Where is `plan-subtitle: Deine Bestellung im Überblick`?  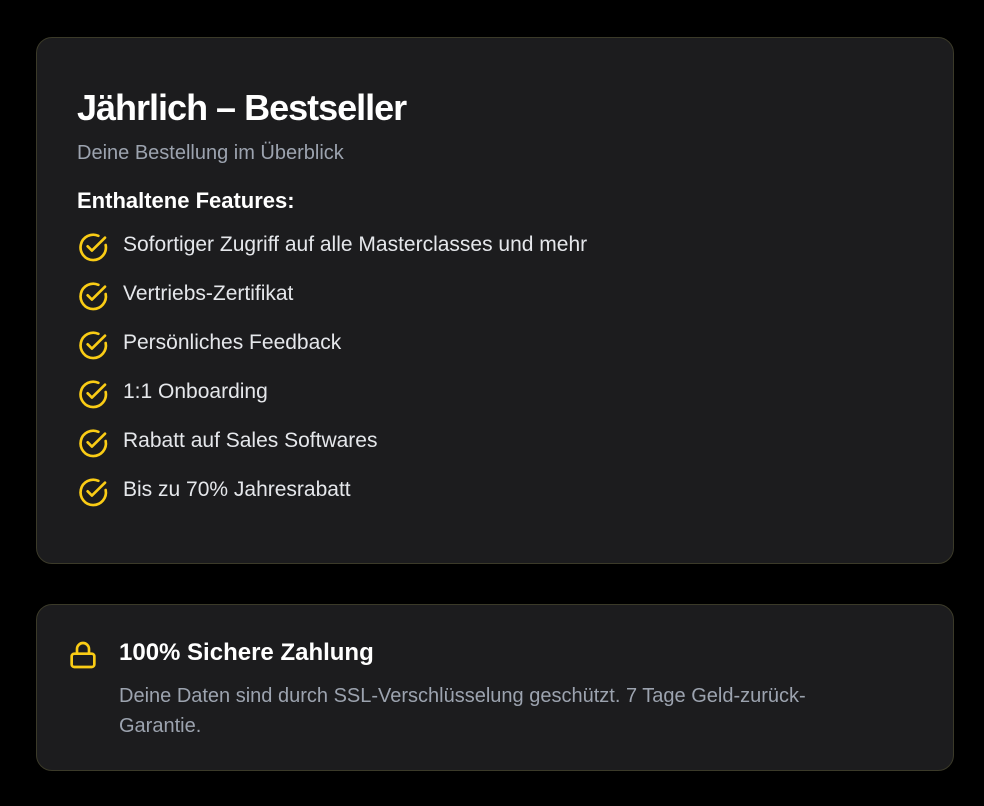 plan-subtitle: Deine Bestellung im Überblick is located at coordinates (210, 153).